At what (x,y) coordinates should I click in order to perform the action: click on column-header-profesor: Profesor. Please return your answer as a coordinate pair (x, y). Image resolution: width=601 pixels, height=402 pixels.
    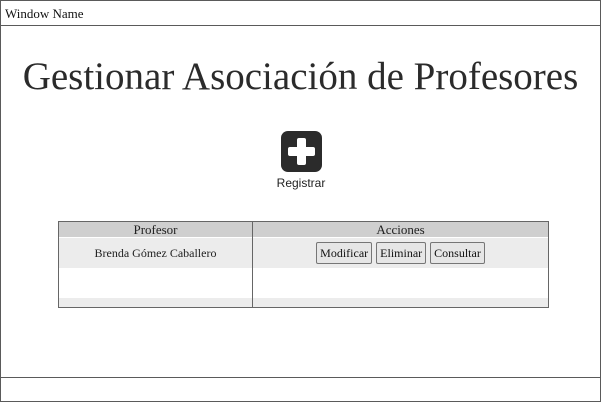
    Looking at the image, I should click on (155, 229).